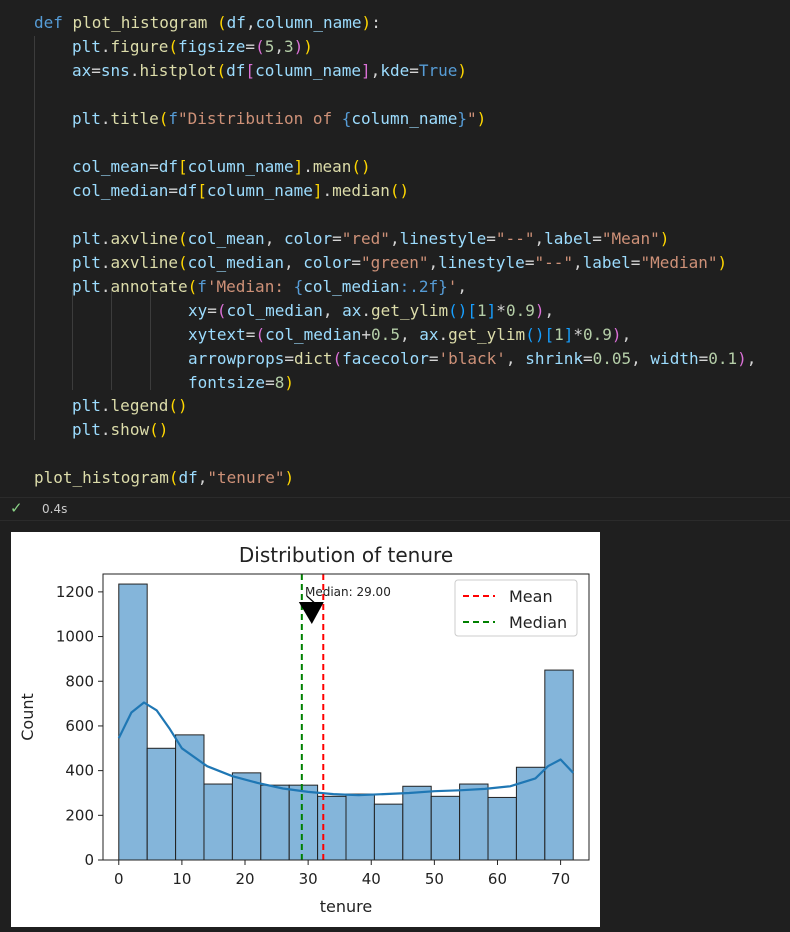  I want to click on x-tick-label: 30, so click(308, 879).